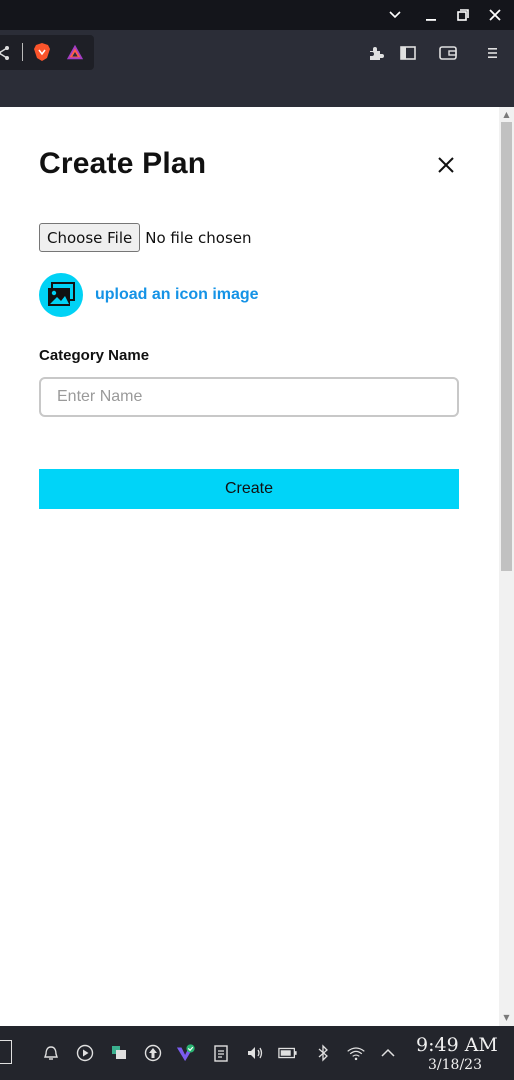  I want to click on clock-date: 3/18/23, so click(455, 1065).